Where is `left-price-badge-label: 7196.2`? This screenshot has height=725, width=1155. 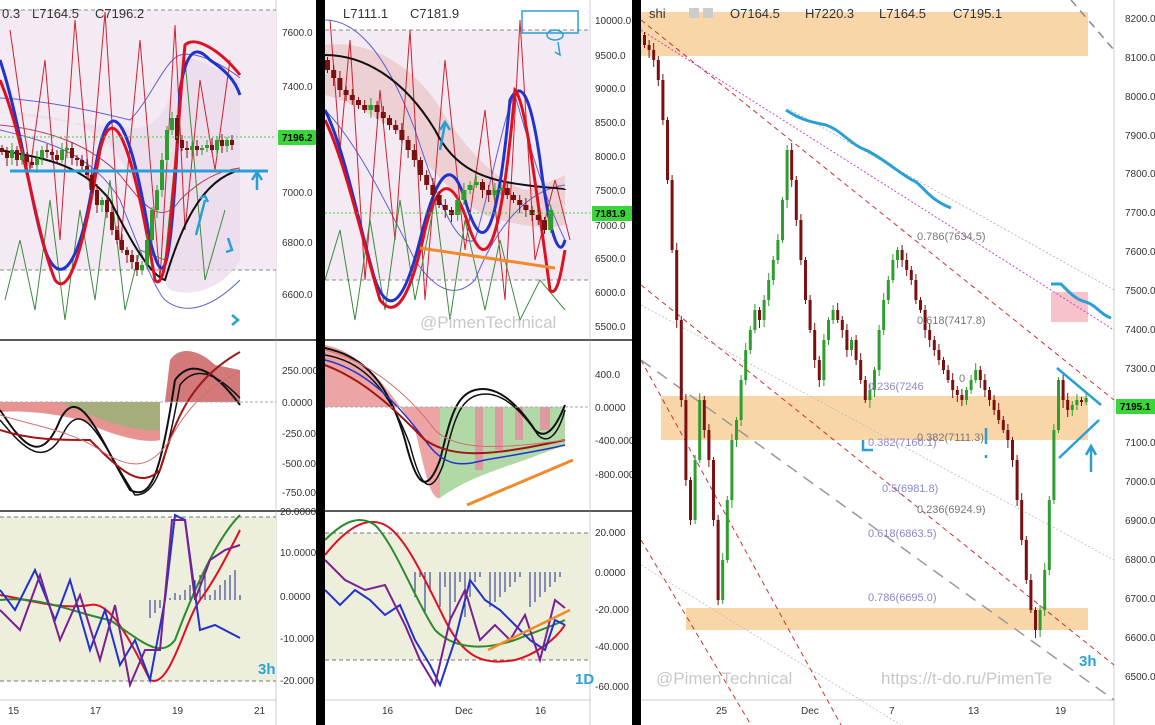
left-price-badge-label: 7196.2 is located at coordinates (297, 138).